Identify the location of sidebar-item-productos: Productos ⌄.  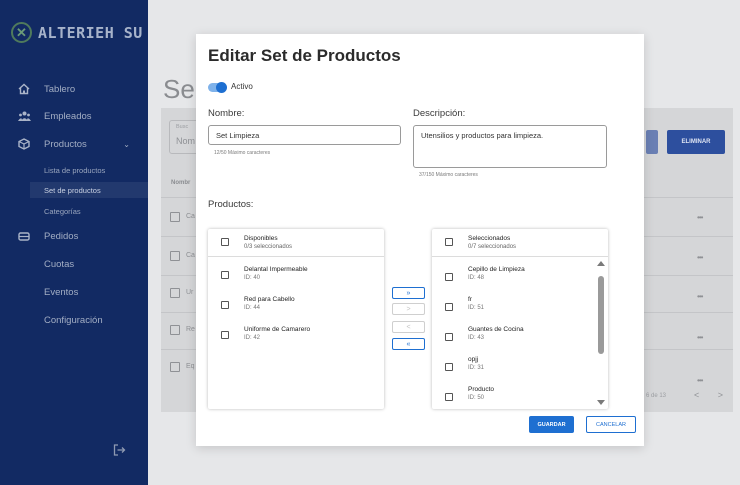
(74, 144).